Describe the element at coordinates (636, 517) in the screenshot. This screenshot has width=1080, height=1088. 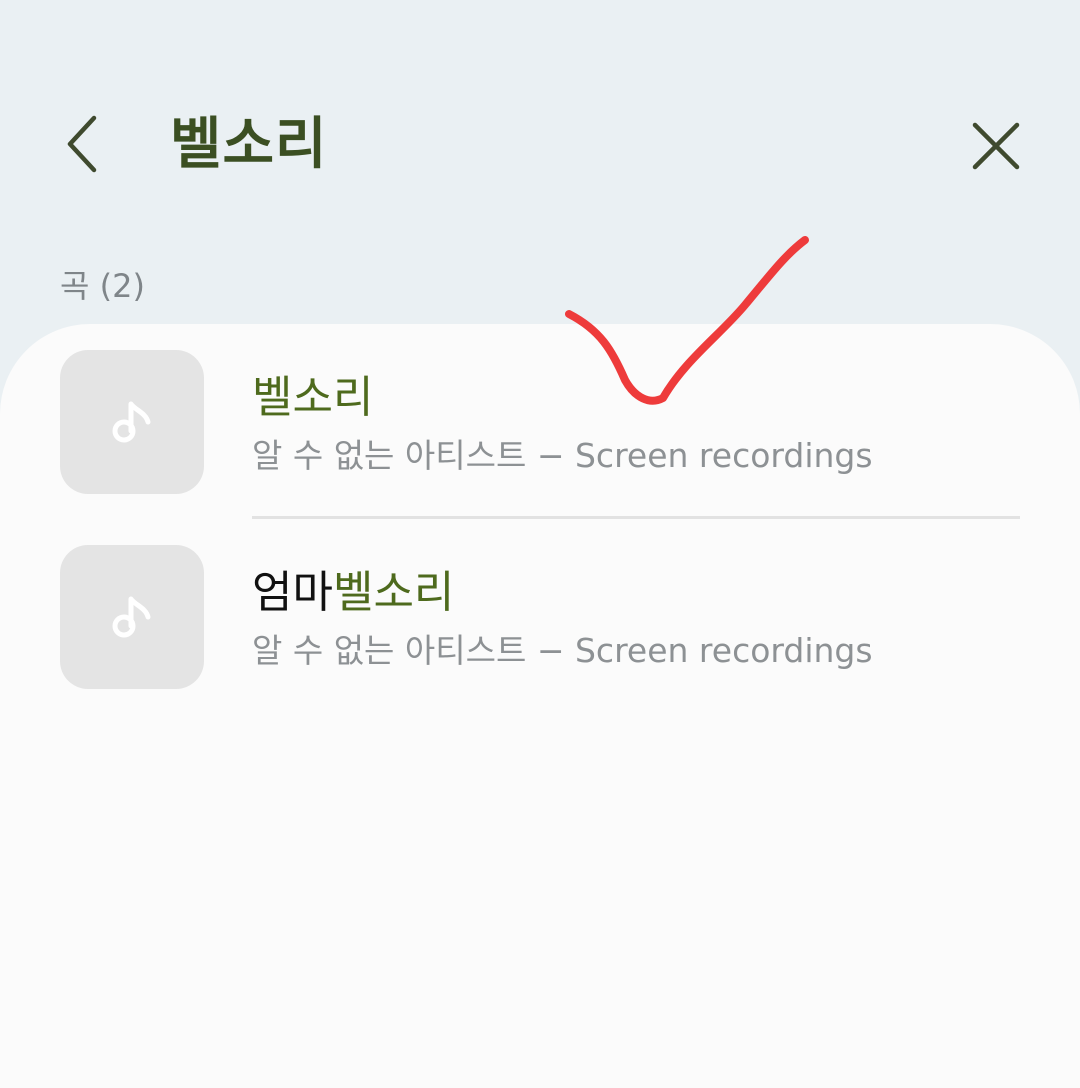
I see `list-divider` at that location.